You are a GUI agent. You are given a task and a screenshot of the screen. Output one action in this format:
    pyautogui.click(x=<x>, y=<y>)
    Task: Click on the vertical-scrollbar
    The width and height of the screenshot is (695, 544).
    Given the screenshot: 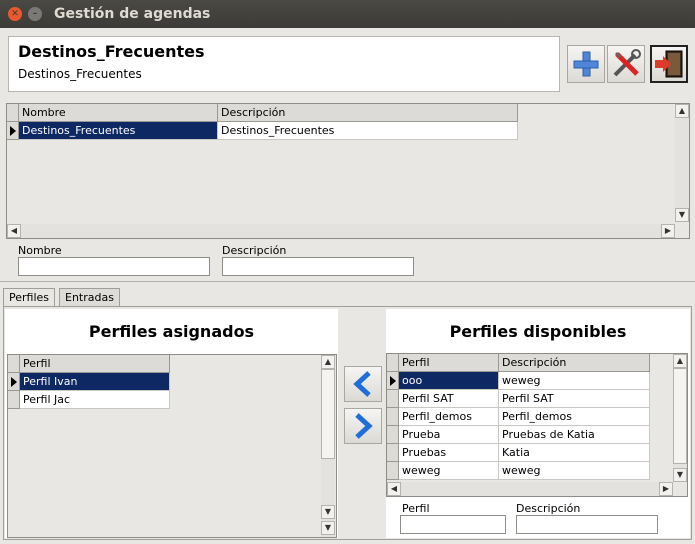 What is the action you would take?
    pyautogui.click(x=682, y=163)
    